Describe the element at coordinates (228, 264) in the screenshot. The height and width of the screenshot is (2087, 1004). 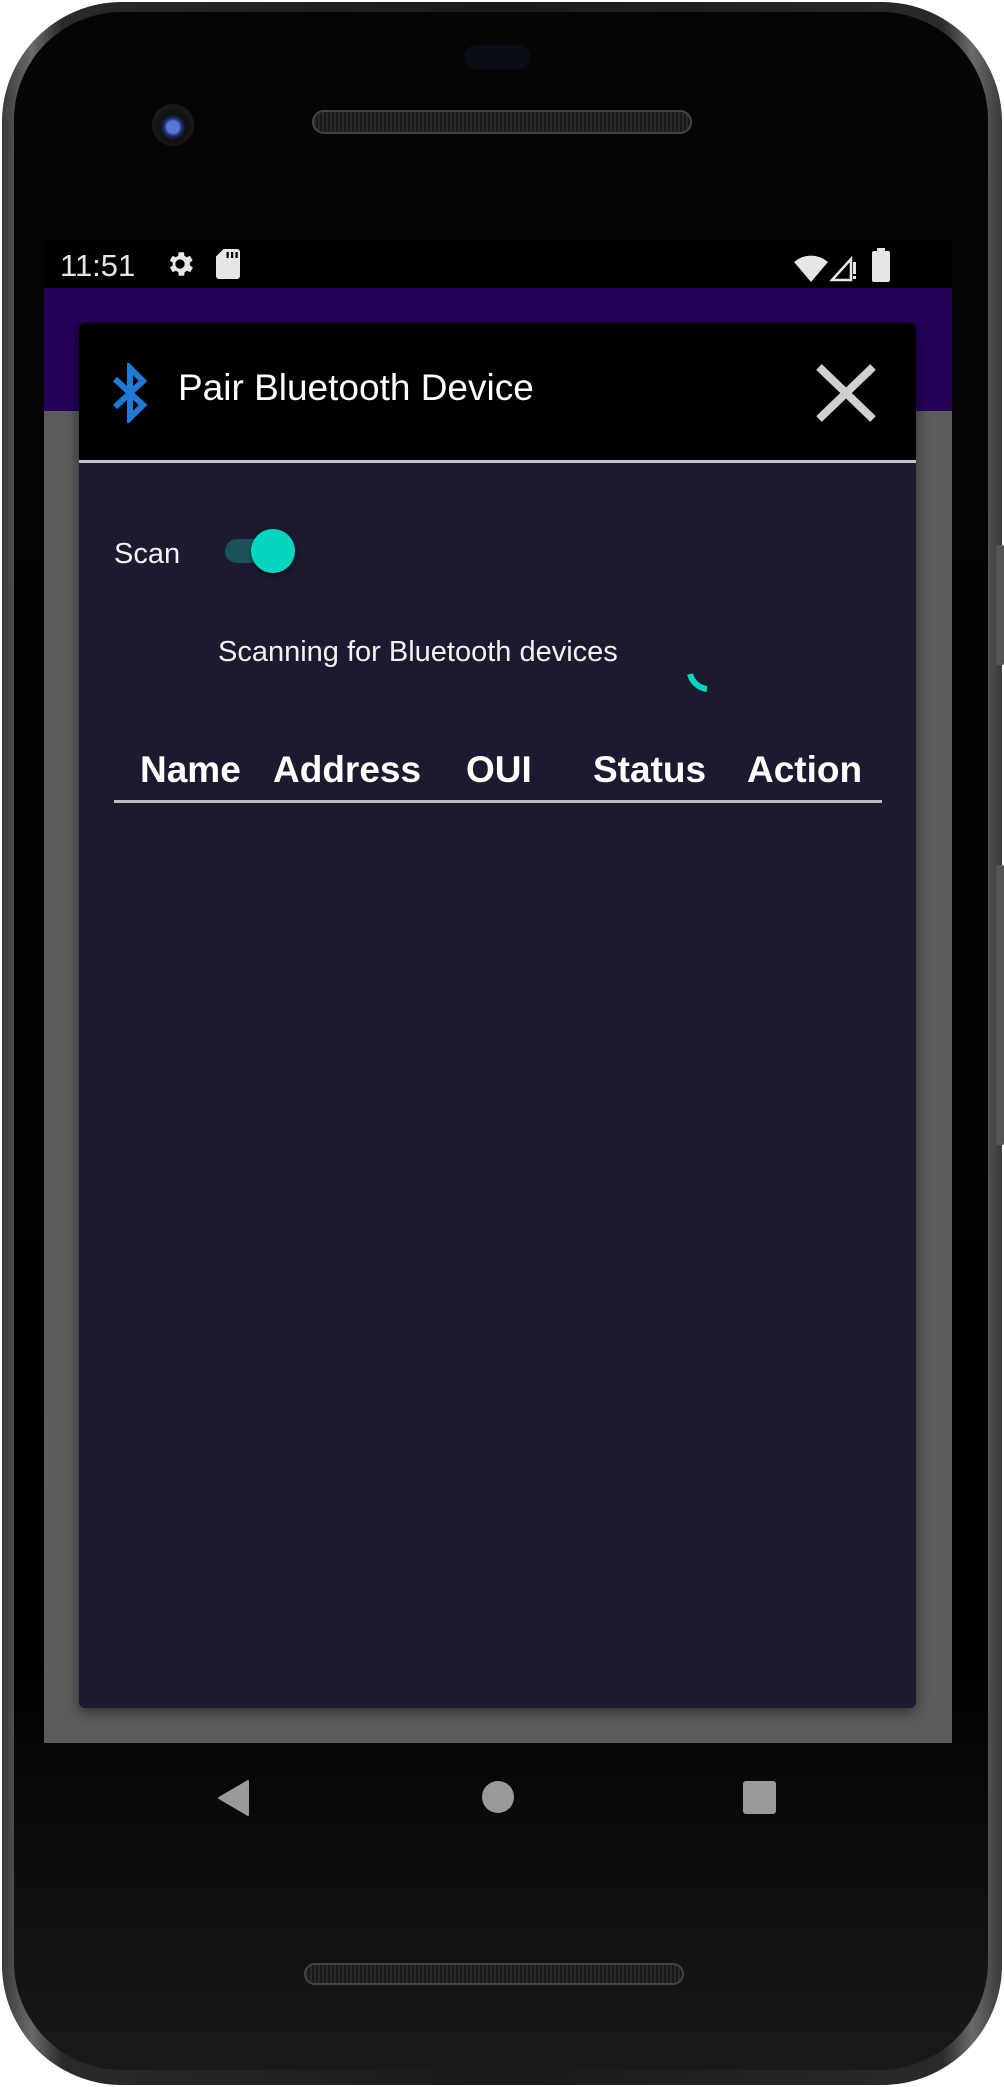
I see `sd-card-icon` at that location.